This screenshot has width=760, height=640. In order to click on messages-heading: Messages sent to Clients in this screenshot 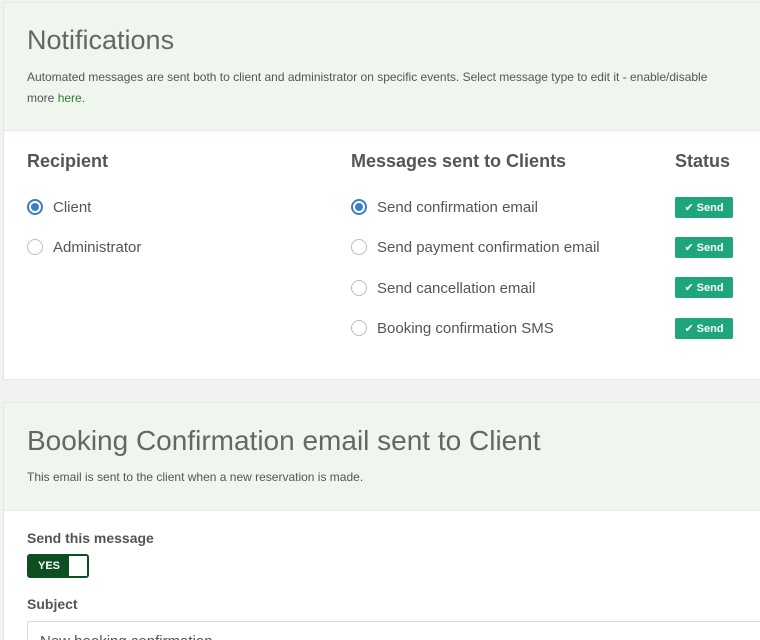, I will do `click(459, 161)`.